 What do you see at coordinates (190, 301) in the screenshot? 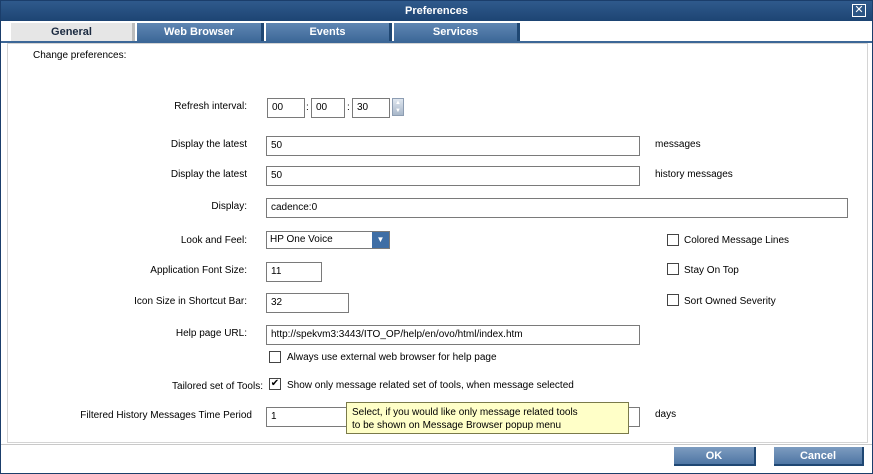
I see `icon-size-label: Icon Size in Shortcut Bar:` at bounding box center [190, 301].